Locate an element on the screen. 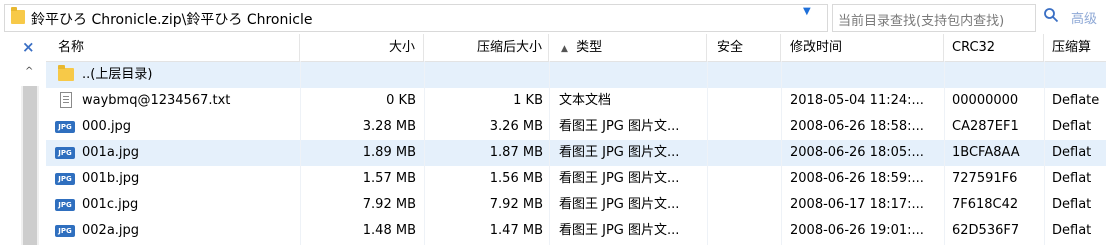  file-name: 001c.jpg is located at coordinates (110, 204).